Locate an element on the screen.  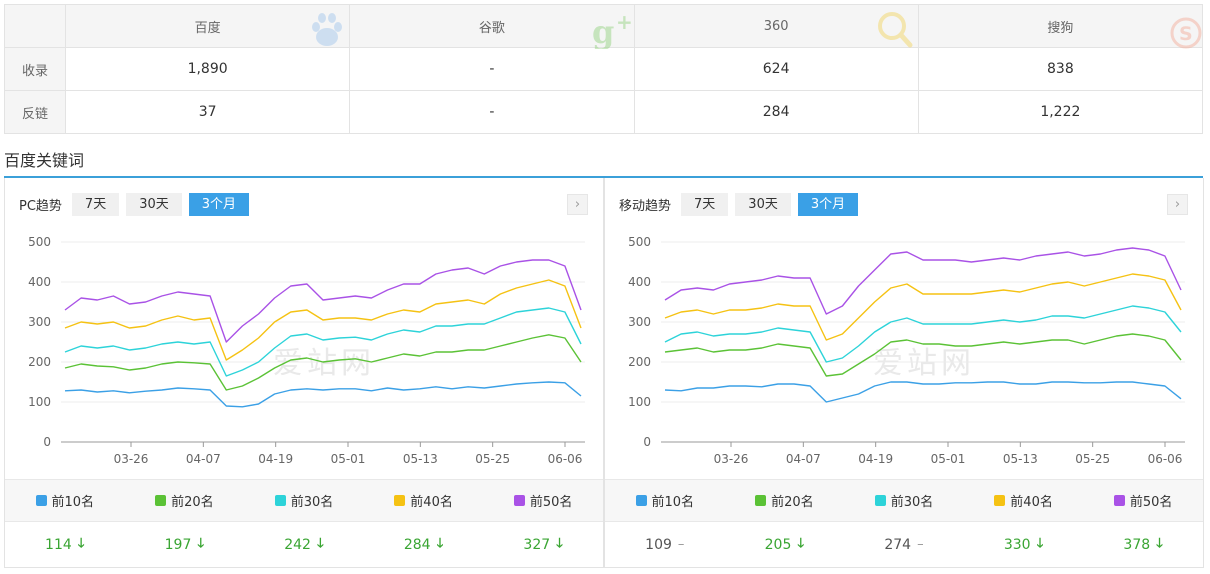
stat-value: 284 is located at coordinates (777, 112).